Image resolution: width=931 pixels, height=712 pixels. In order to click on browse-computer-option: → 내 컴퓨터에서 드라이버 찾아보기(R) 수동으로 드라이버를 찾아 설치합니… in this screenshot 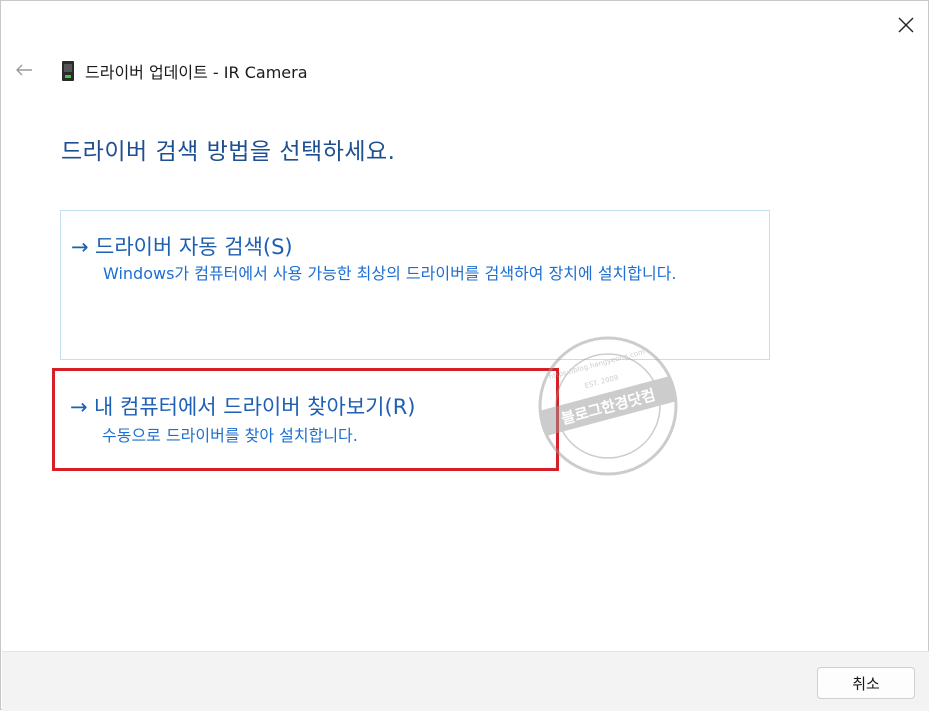, I will do `click(310, 424)`.